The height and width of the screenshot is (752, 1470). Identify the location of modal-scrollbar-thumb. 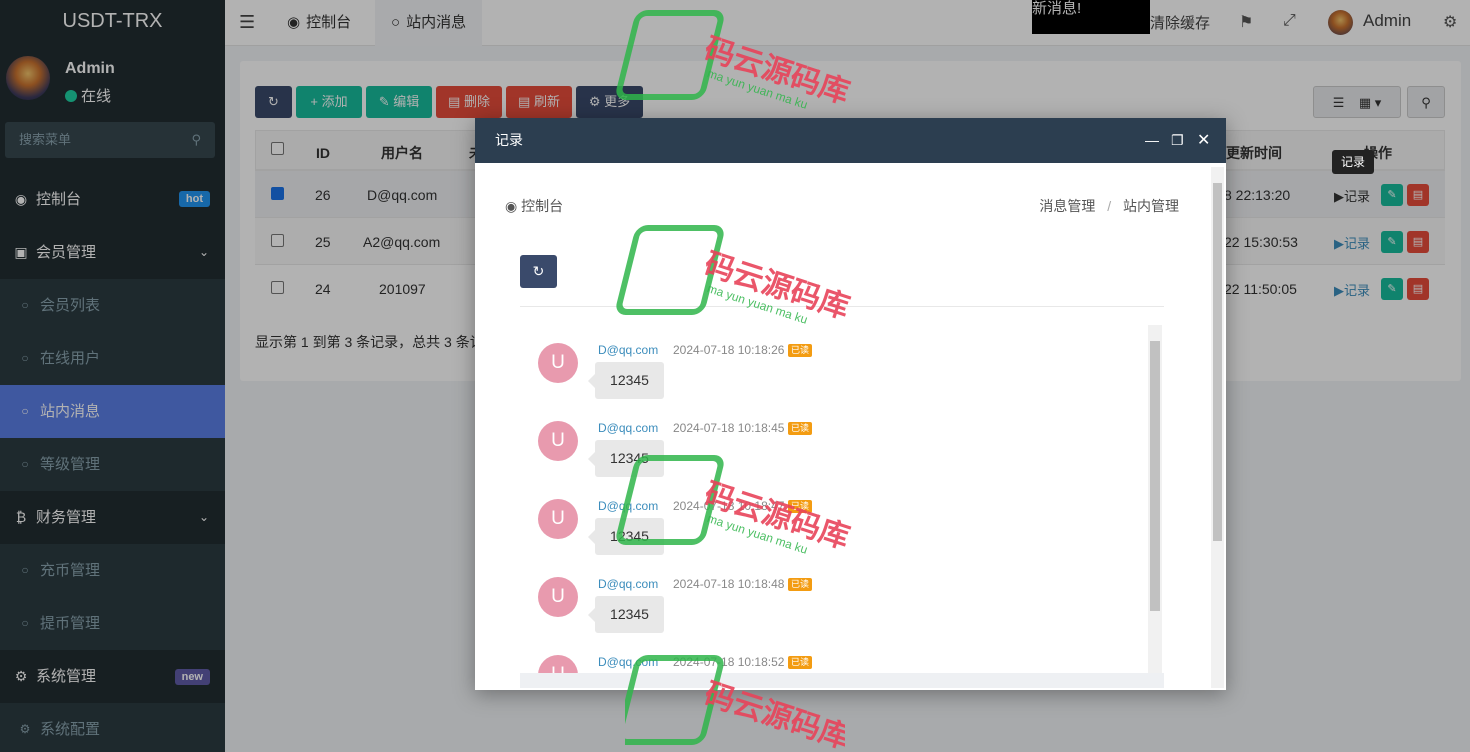
(1217, 362).